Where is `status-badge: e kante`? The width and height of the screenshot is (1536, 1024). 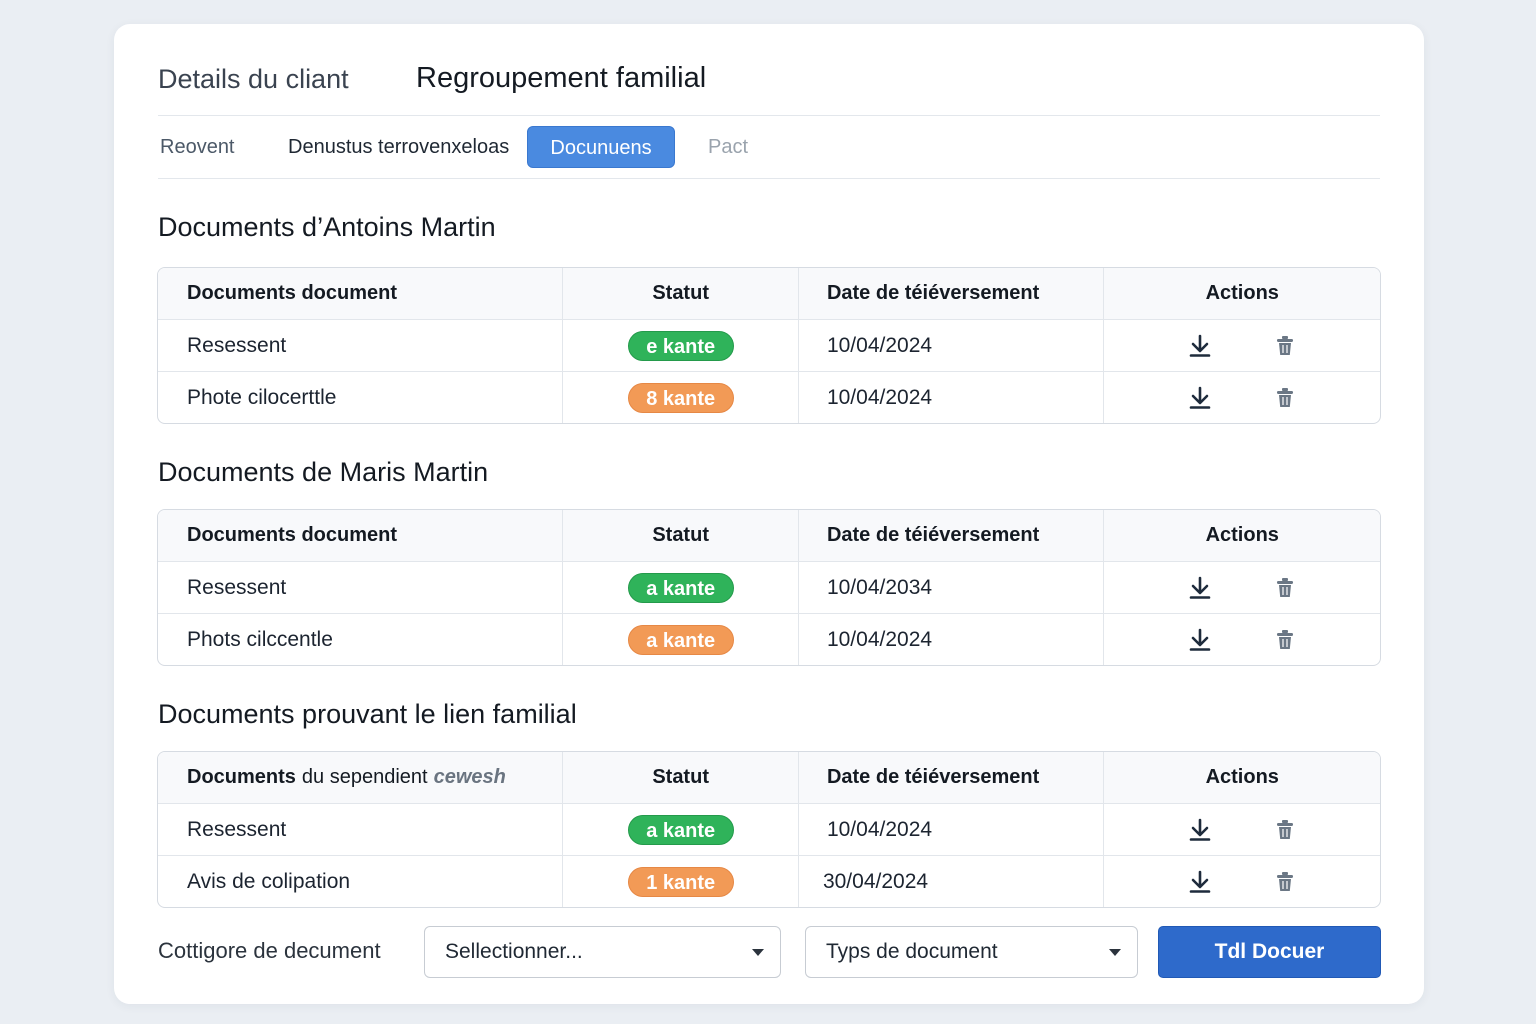 status-badge: e kante is located at coordinates (680, 345).